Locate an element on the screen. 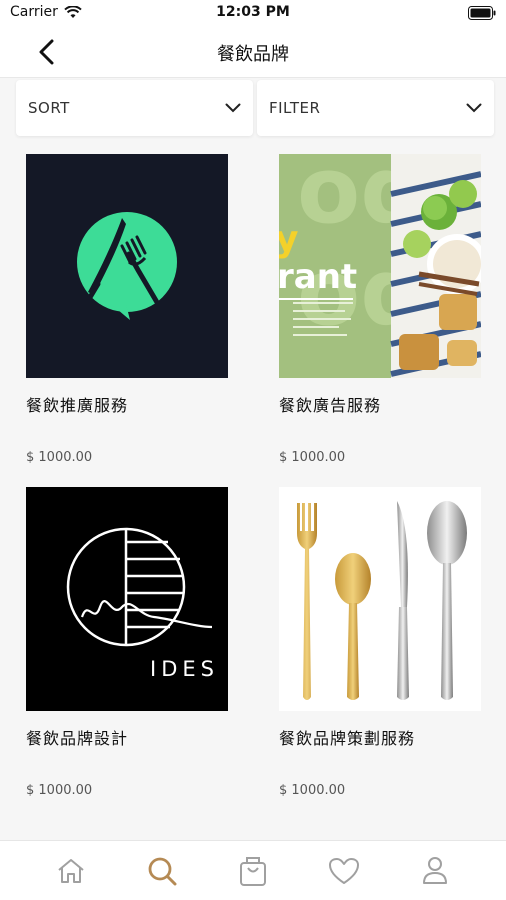 This screenshot has width=506, height=900. product-image-cutlery-set is located at coordinates (380, 599).